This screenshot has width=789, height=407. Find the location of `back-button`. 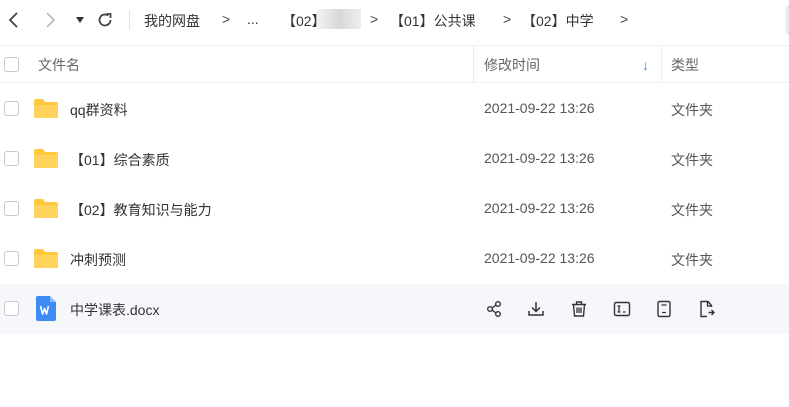

back-button is located at coordinates (14, 20).